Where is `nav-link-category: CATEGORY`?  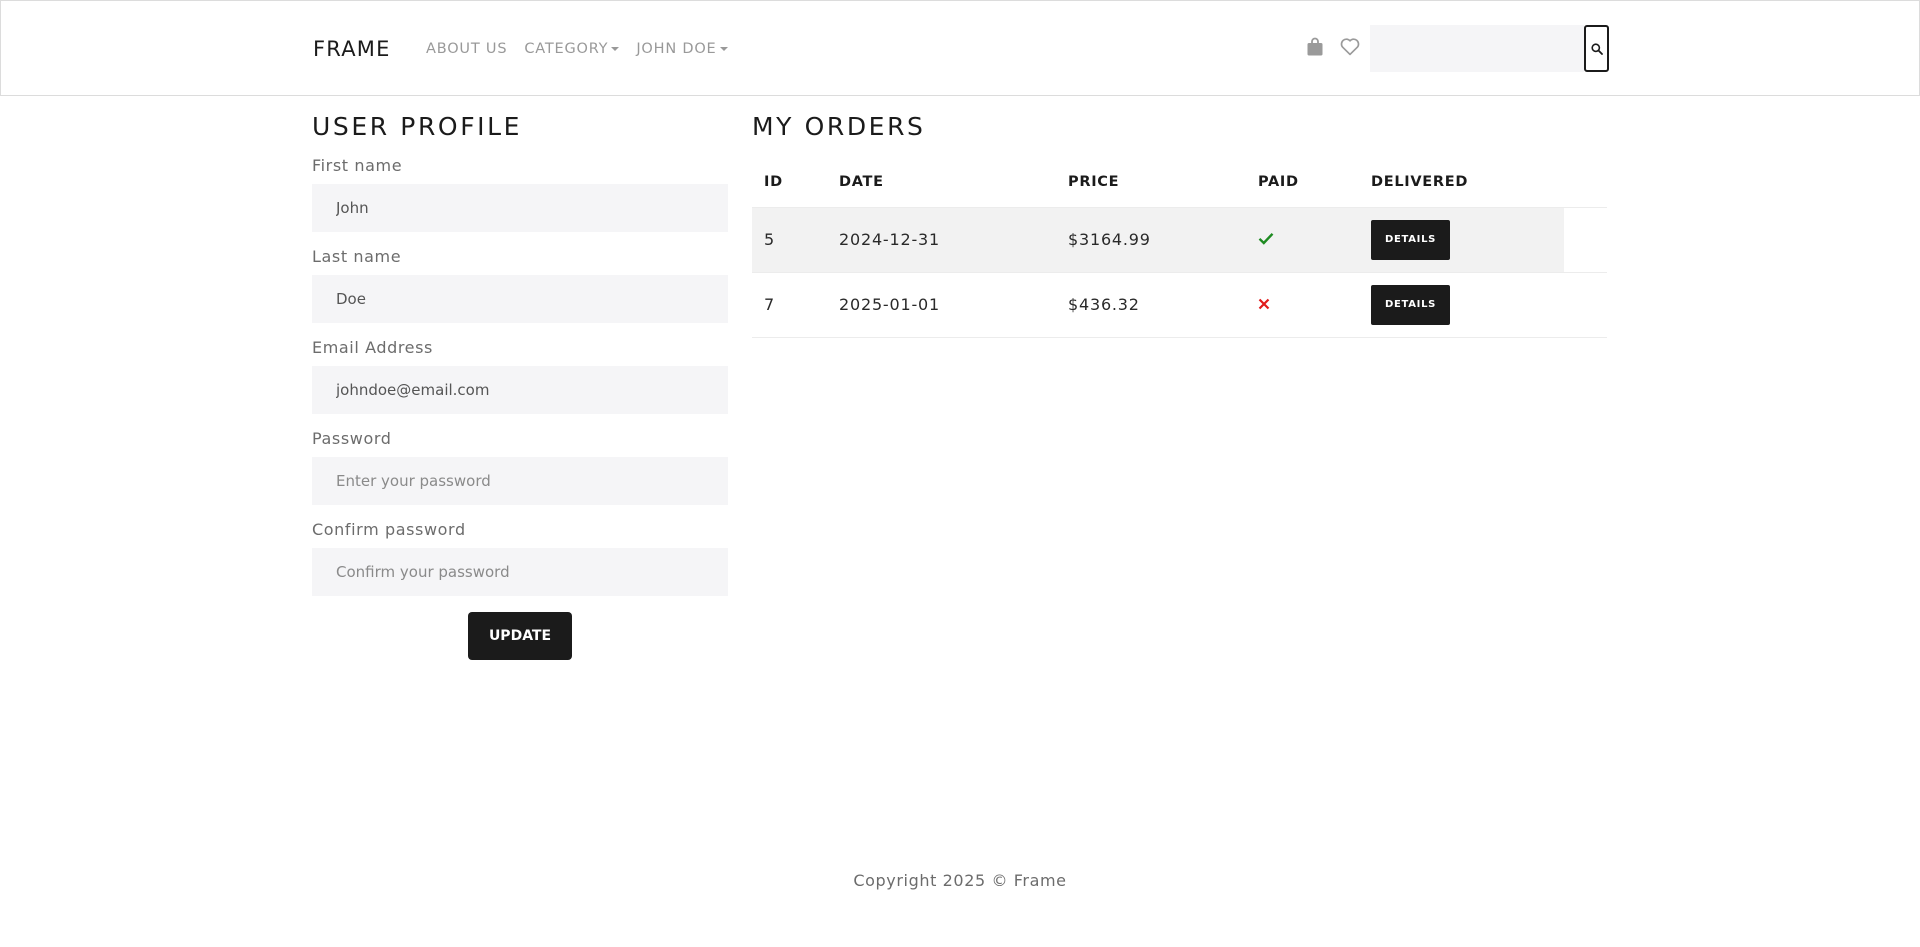
nav-link-category: CATEGORY is located at coordinates (572, 49).